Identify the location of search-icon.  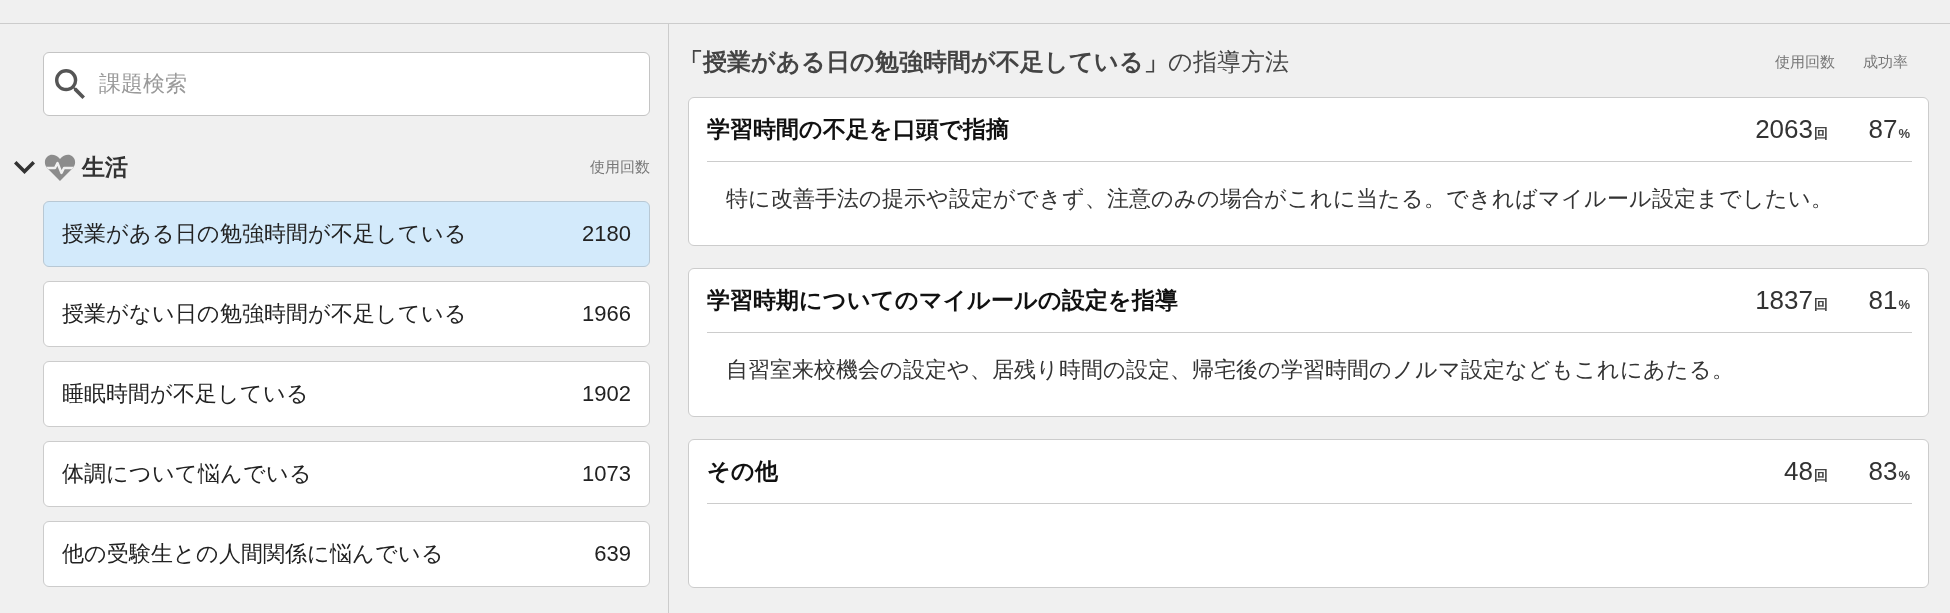
(70, 84).